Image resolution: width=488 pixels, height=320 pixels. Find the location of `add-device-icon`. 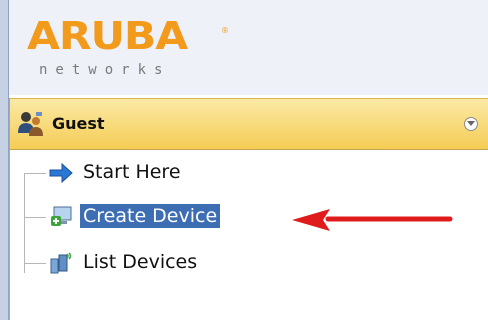

add-device-icon is located at coordinates (61, 216).